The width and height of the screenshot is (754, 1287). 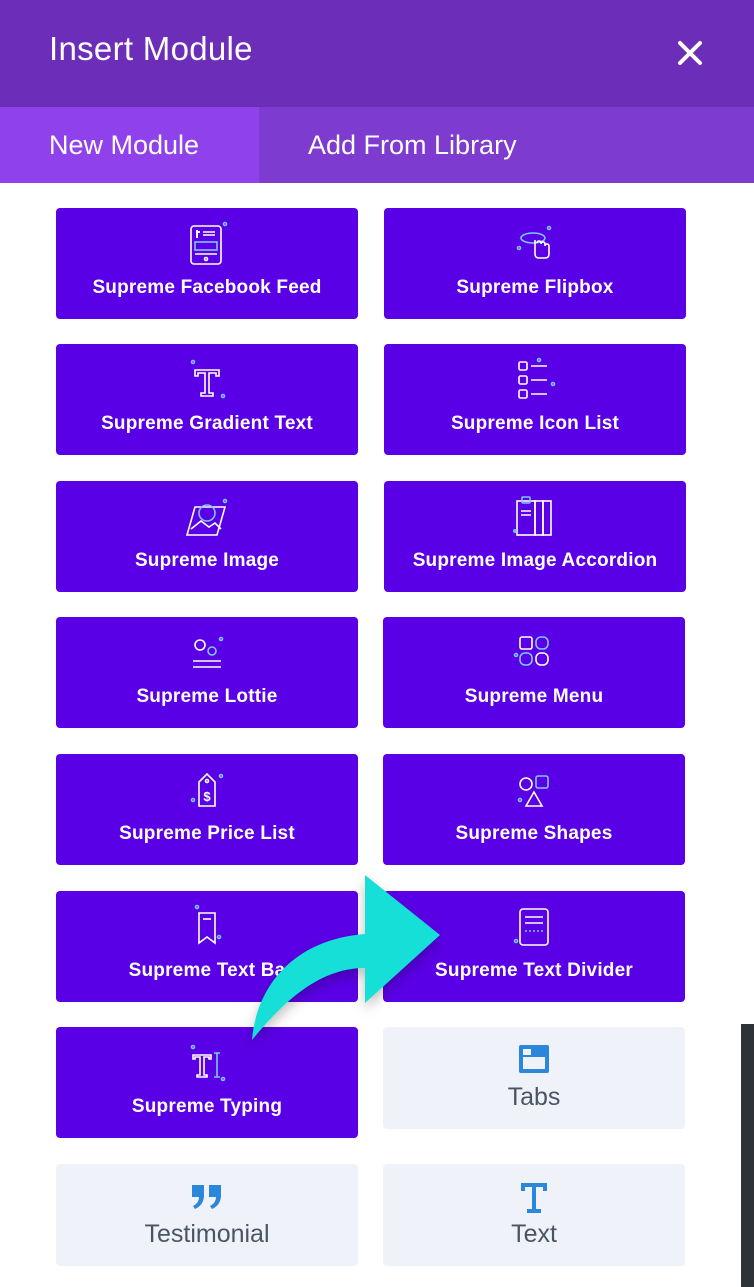 I want to click on module-supreme-menu: Supreme Menu, so click(x=534, y=672).